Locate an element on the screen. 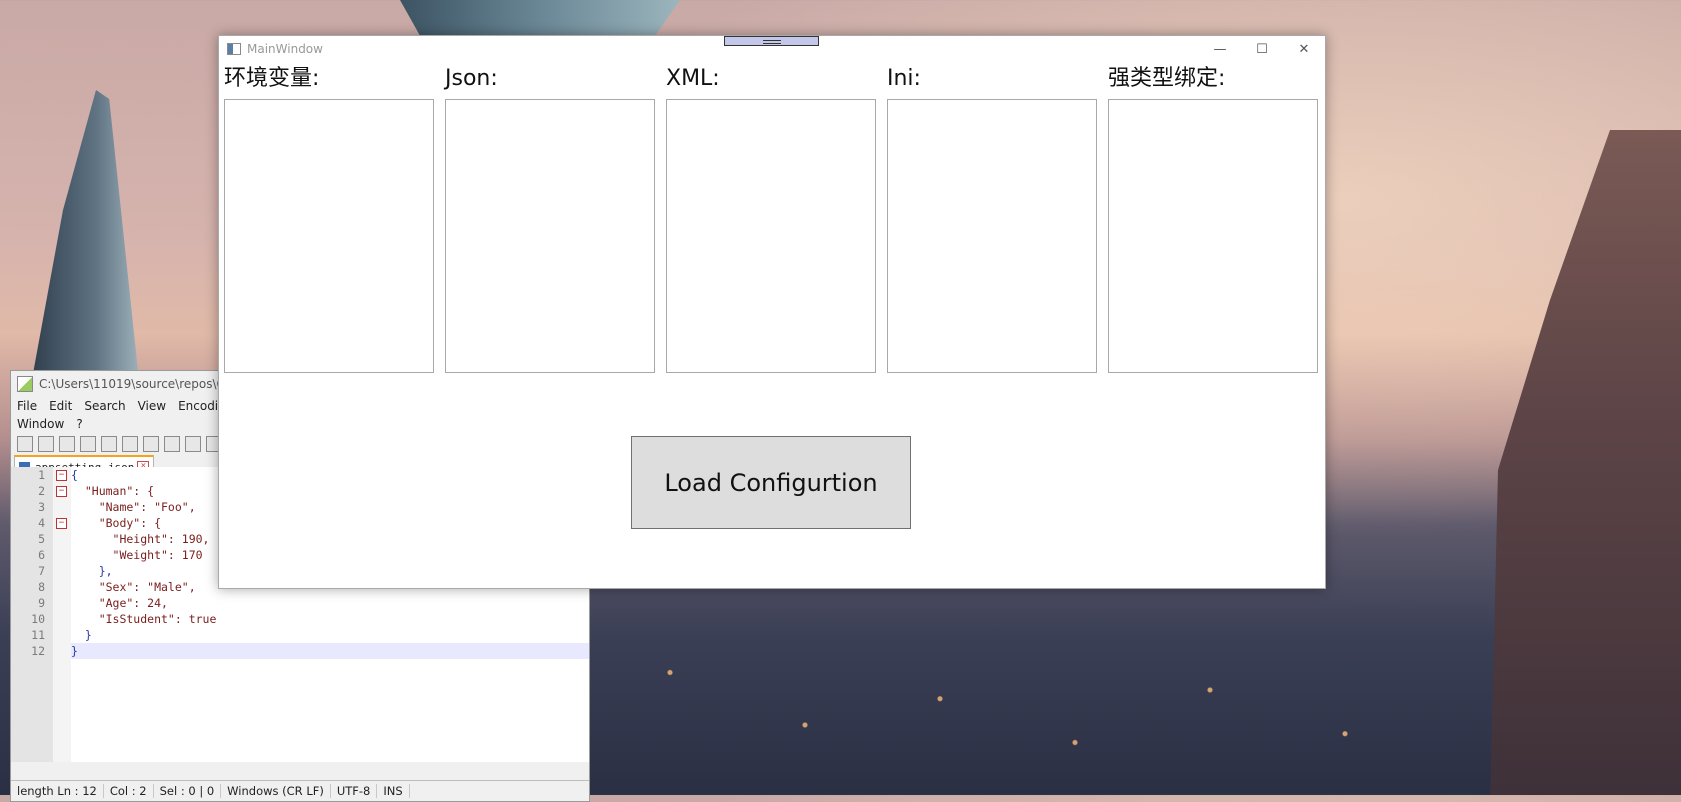 This screenshot has height=802, width=1681. menu-help: ? is located at coordinates (79, 424).